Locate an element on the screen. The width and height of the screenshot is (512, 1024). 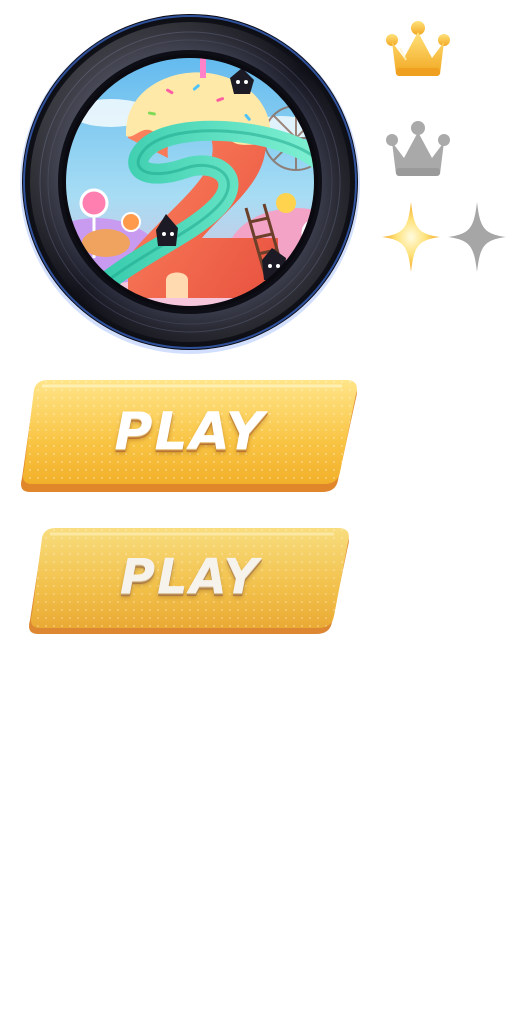
play-button: PLAY is located at coordinates (190, 437).